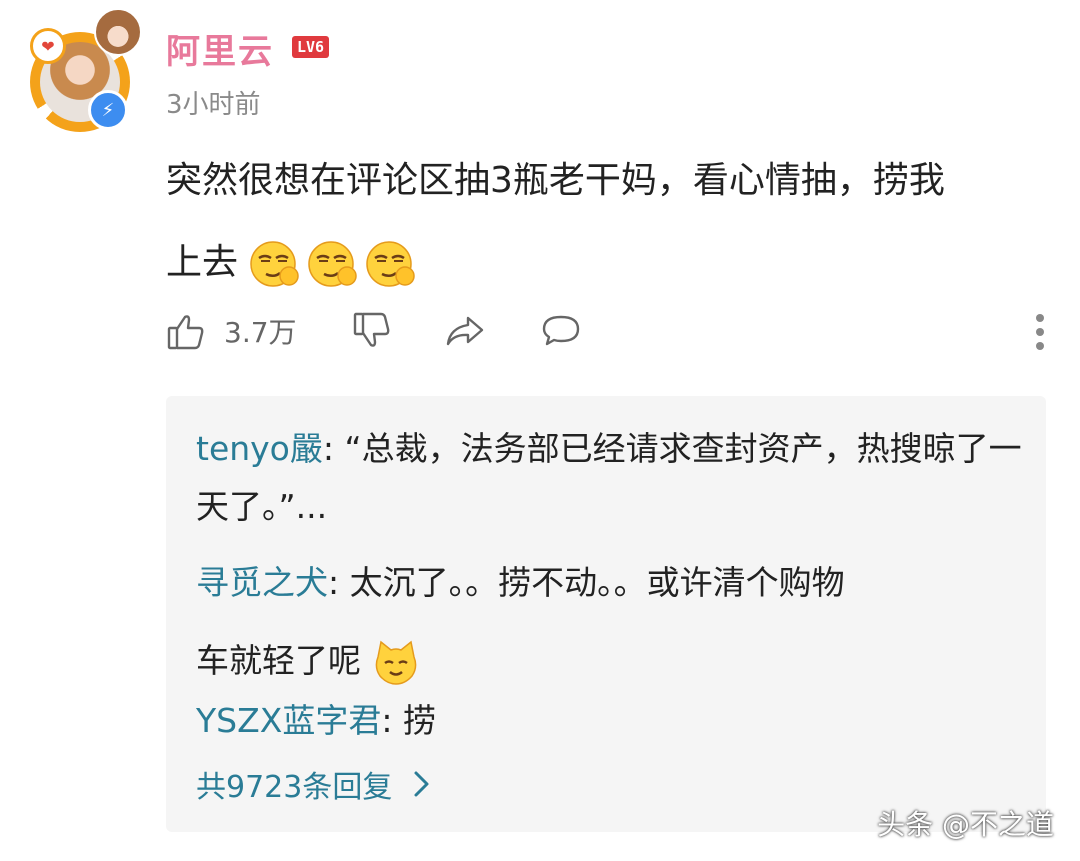 Image resolution: width=1080 pixels, height=861 pixels. Describe the element at coordinates (395, 662) in the screenshot. I see `cat-emoji-icon` at that location.